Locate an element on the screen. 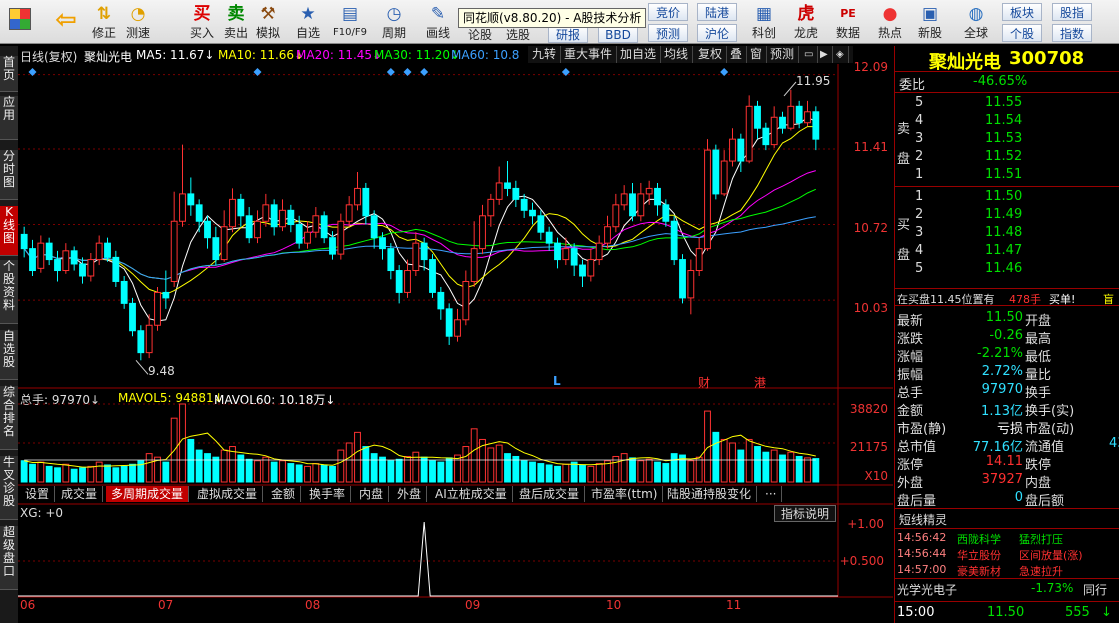 This screenshot has height=623, width=1119. stat-label: 盘后量 is located at coordinates (917, 501).